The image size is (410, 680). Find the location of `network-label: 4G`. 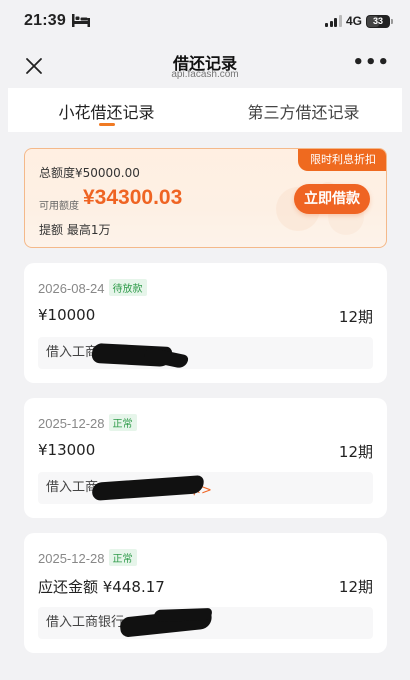

network-label: 4G is located at coordinates (353, 21).